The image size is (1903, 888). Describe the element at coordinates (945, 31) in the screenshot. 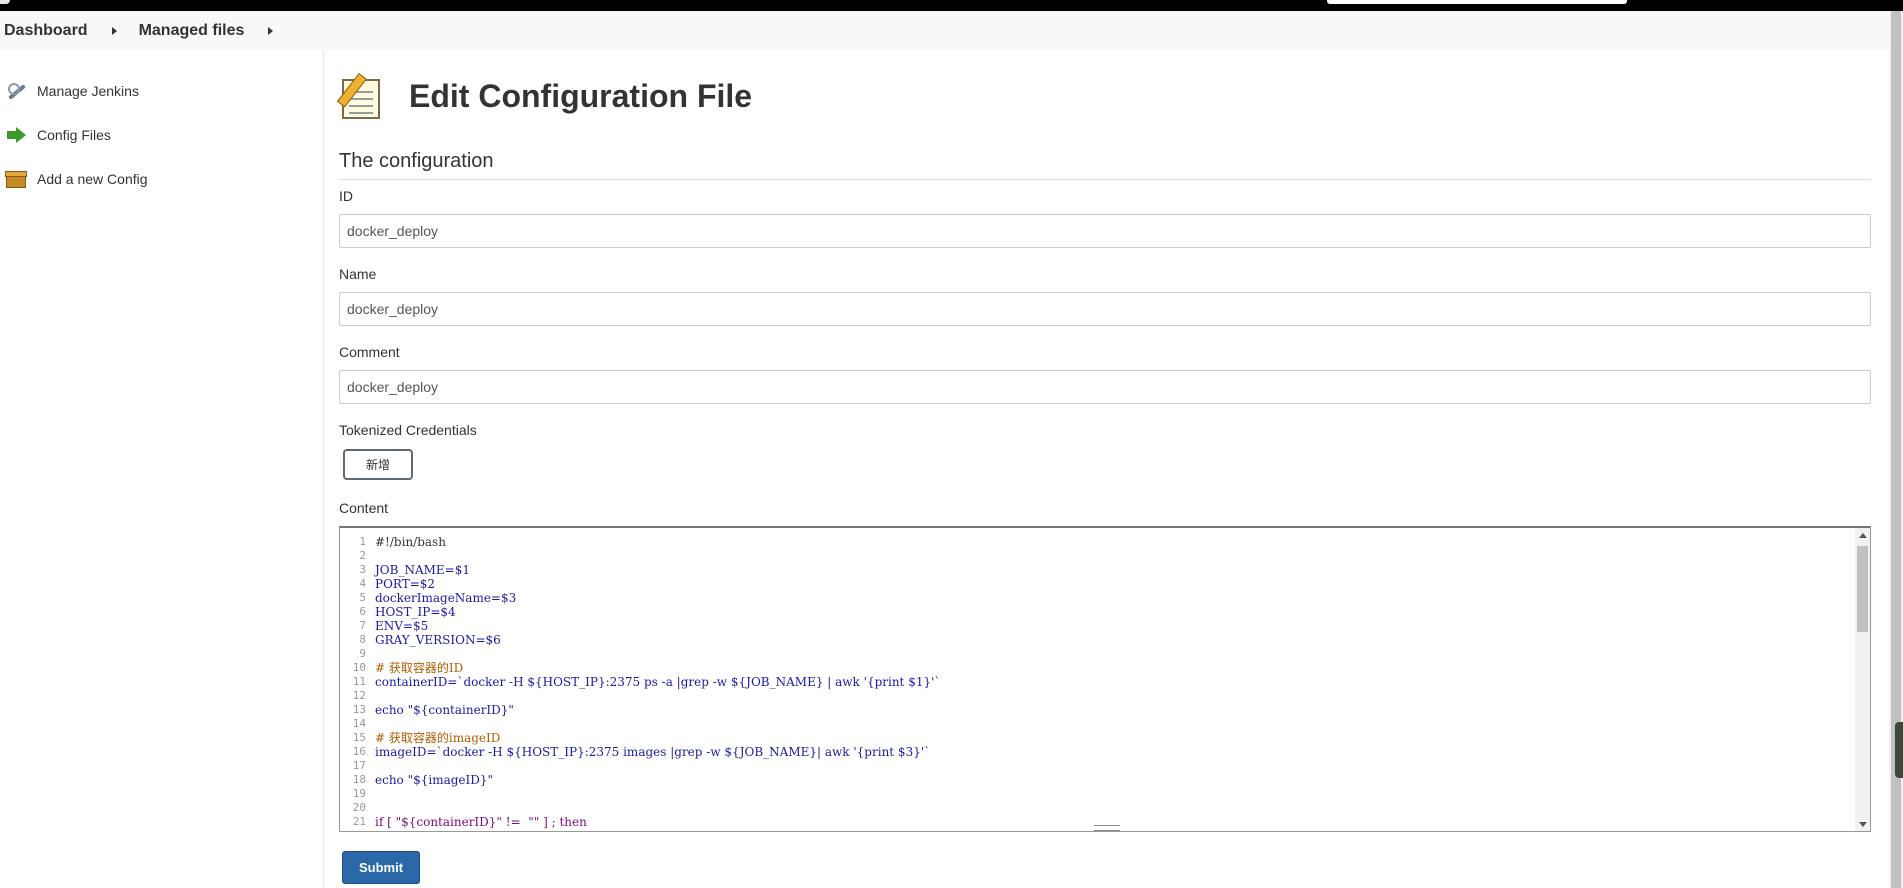

I see `breadcrumb: Dashboard Managed files` at that location.